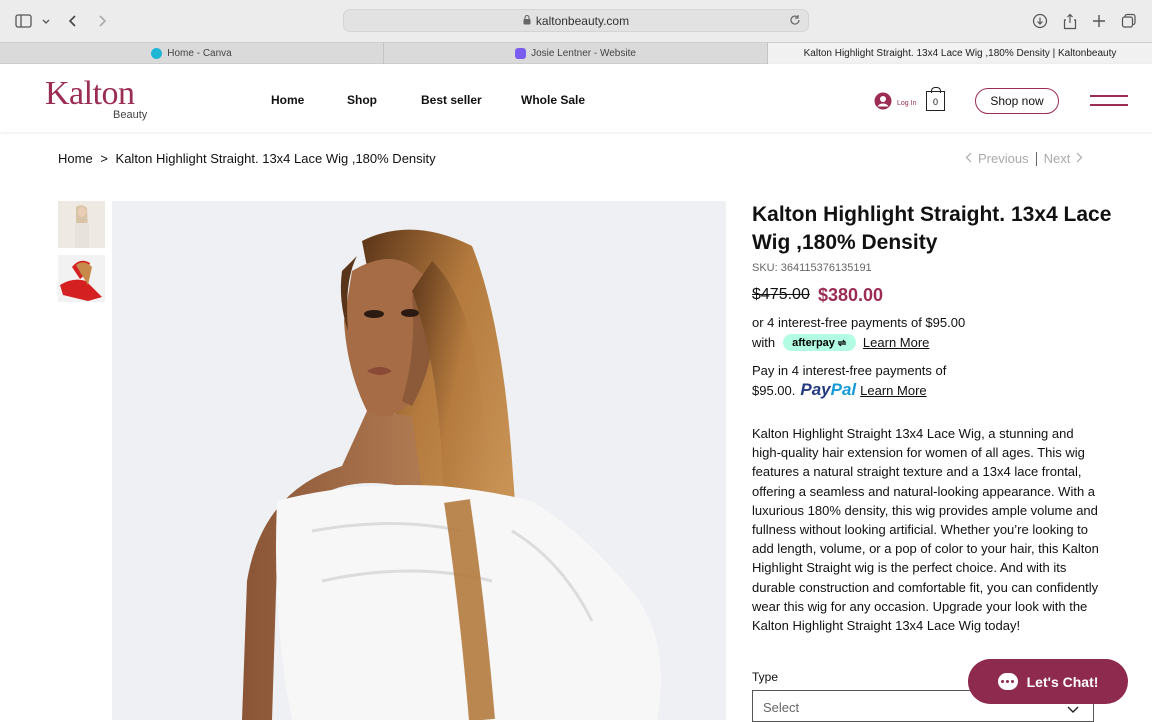 This screenshot has width=1152, height=722. I want to click on tab-label: Josie Lentner - Website, so click(583, 53).